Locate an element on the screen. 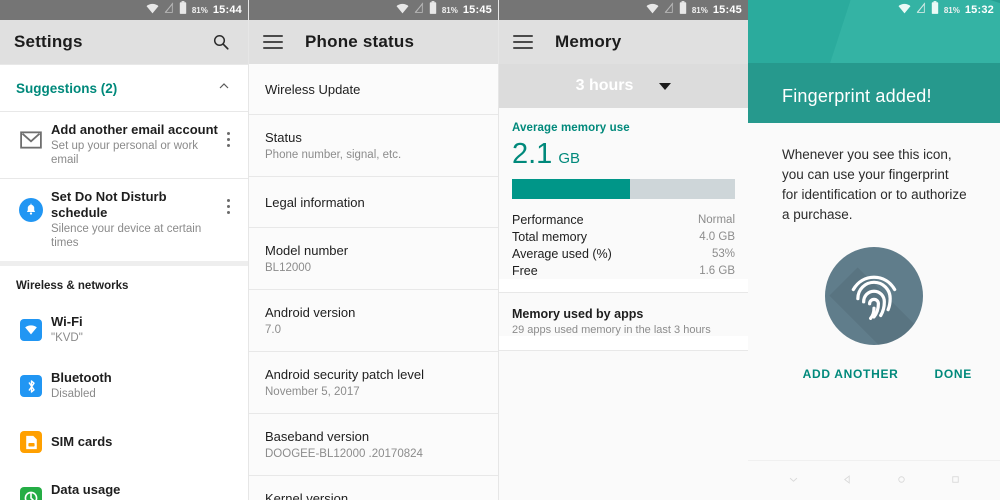 This screenshot has width=1000, height=500. average-memory-unit: GB is located at coordinates (569, 158).